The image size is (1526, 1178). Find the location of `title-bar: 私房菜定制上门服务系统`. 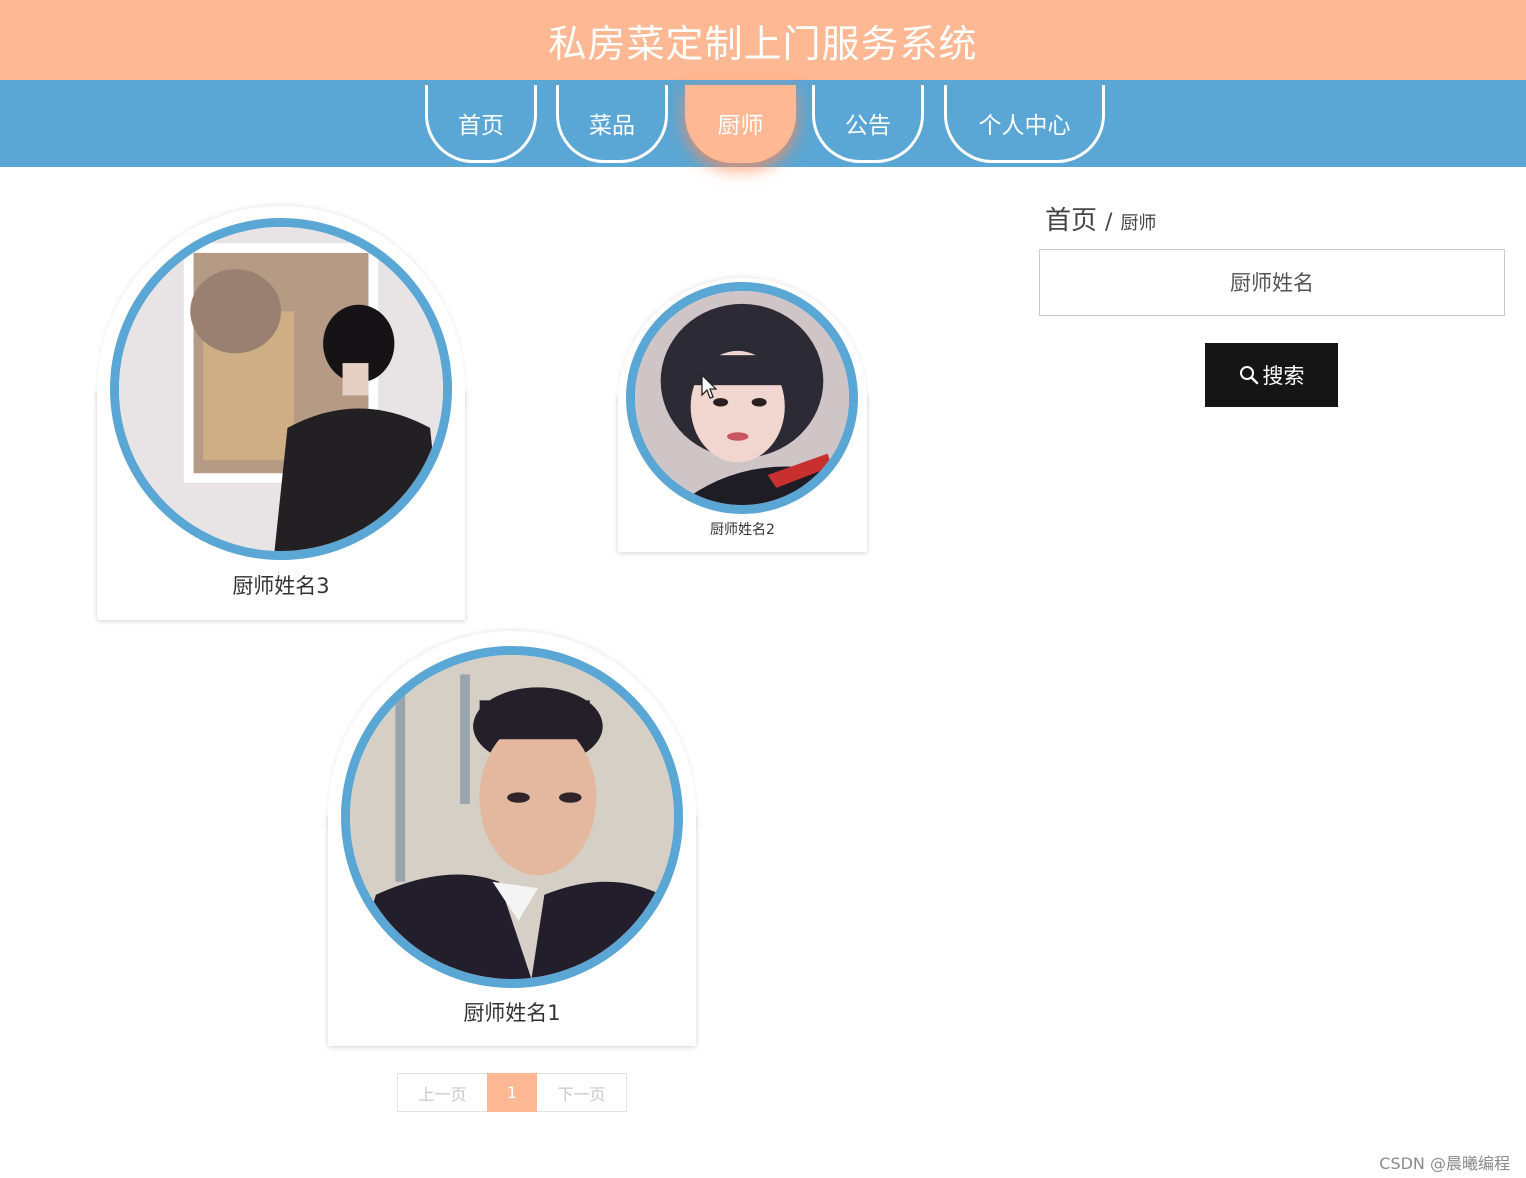

title-bar: 私房菜定制上门服务系统 is located at coordinates (763, 40).